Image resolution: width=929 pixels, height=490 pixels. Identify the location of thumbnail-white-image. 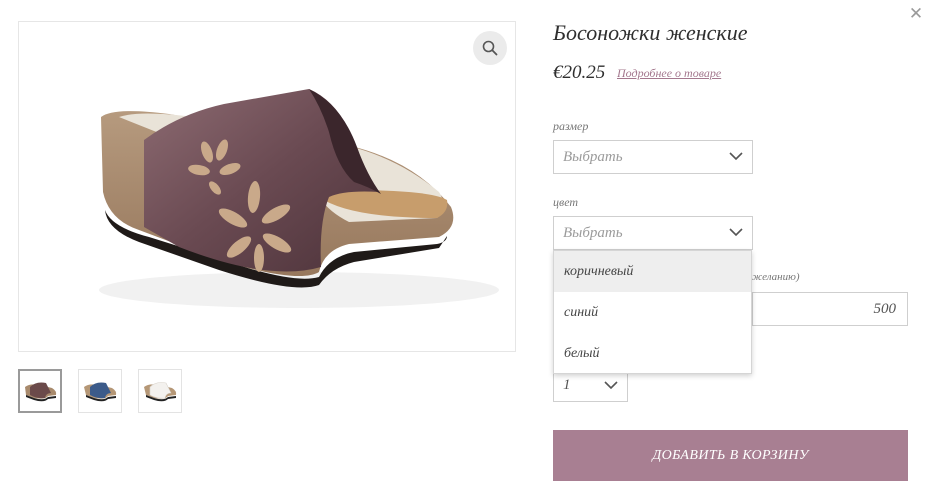
(160, 392).